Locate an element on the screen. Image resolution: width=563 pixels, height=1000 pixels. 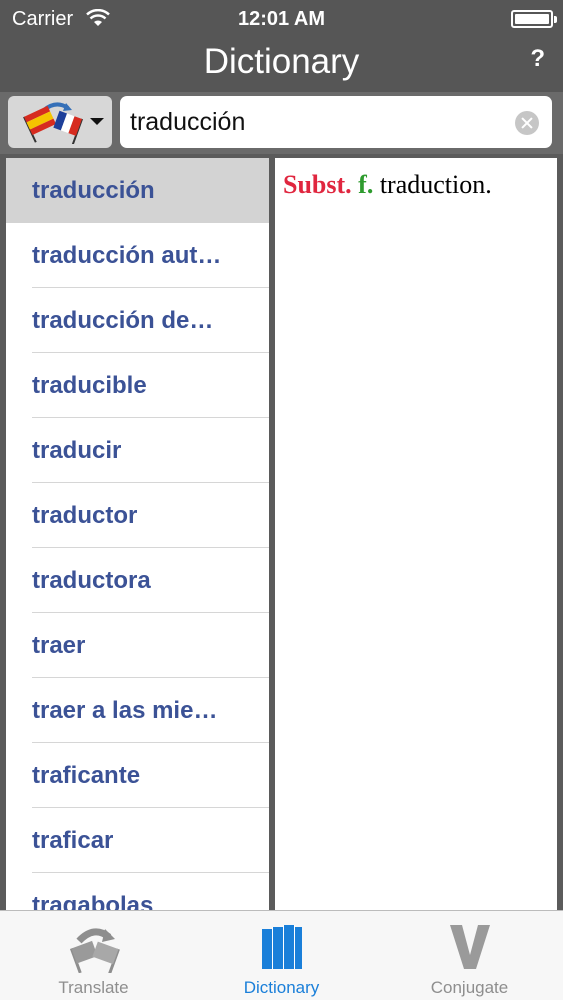
tab-translate: Translate is located at coordinates (93, 955).